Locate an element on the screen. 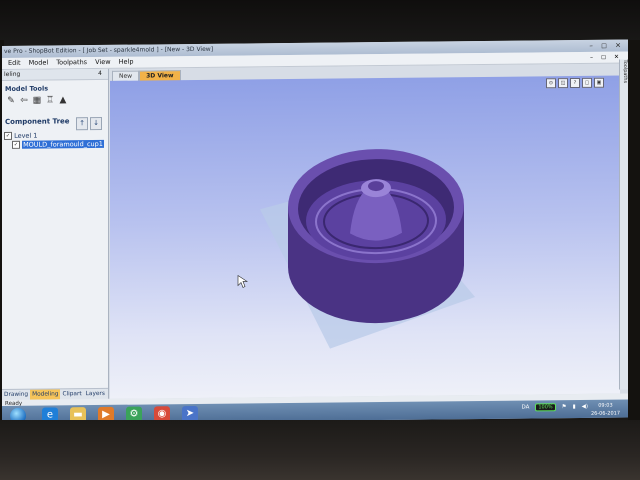 This screenshot has width=640, height=480. menu-help: Help is located at coordinates (126, 62).